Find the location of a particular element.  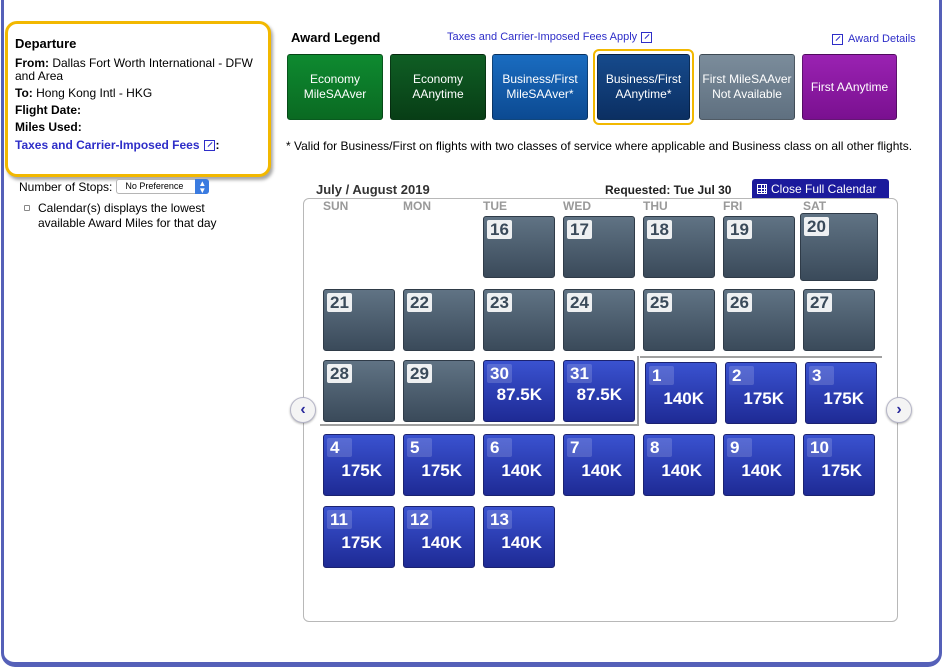

legend-first-aanytime: First AAnytime is located at coordinates (849, 87).